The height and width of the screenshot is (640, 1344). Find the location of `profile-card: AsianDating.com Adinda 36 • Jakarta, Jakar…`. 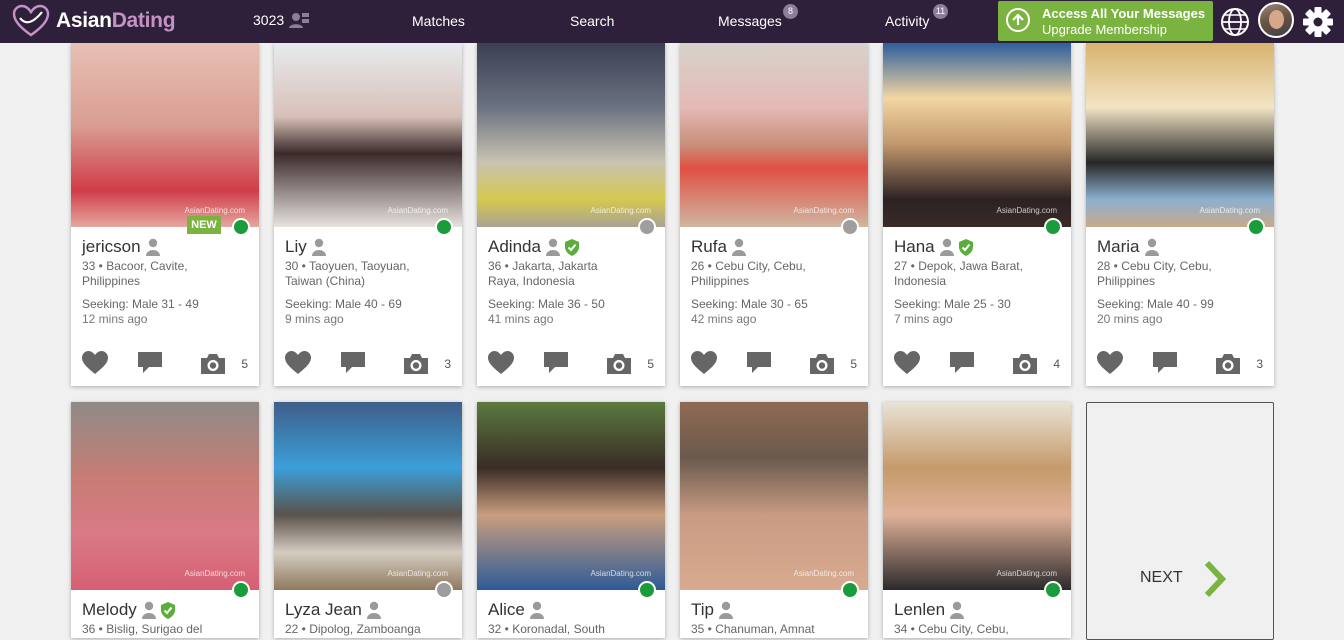

profile-card: AsianDating.com Adinda 36 • Jakarta, Jakar… is located at coordinates (571, 214).